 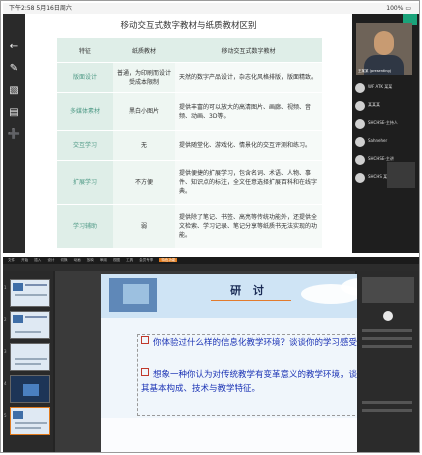 I want to click on feature-cell: 扩展学习, so click(x=85, y=182).